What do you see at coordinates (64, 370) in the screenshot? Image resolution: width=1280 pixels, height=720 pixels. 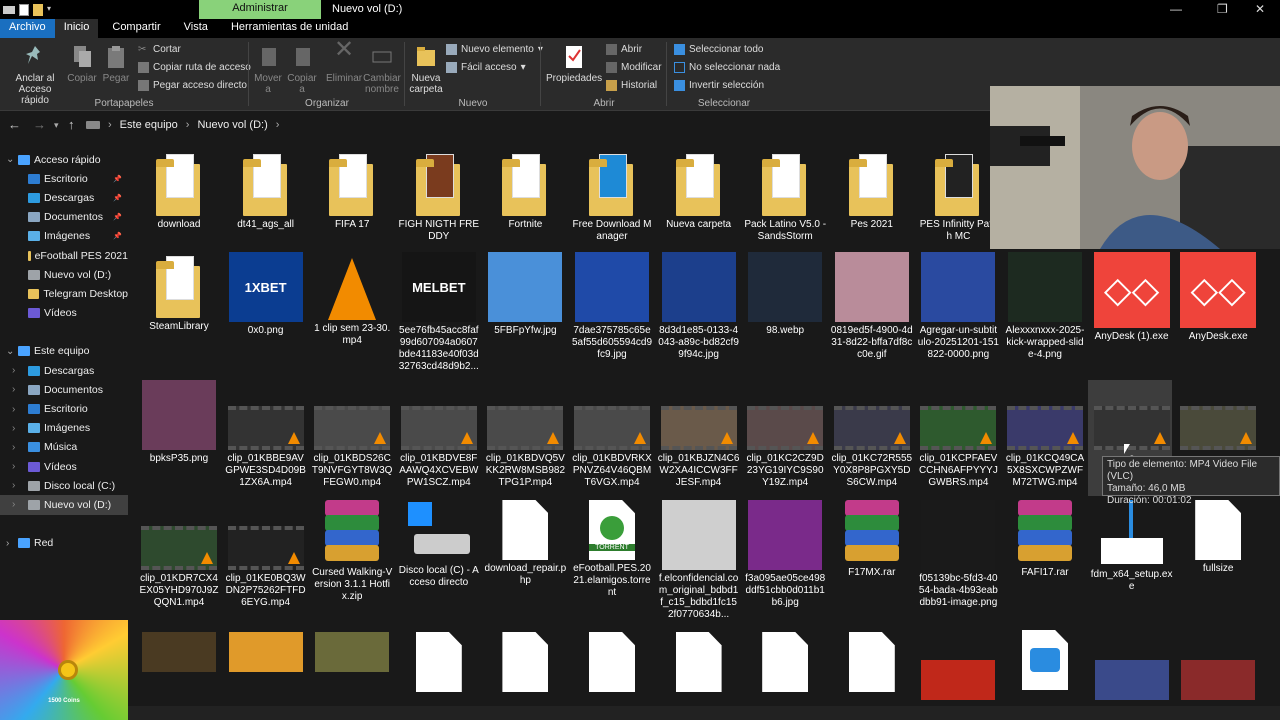 I see `sidebar-item: › Descargas` at bounding box center [64, 370].